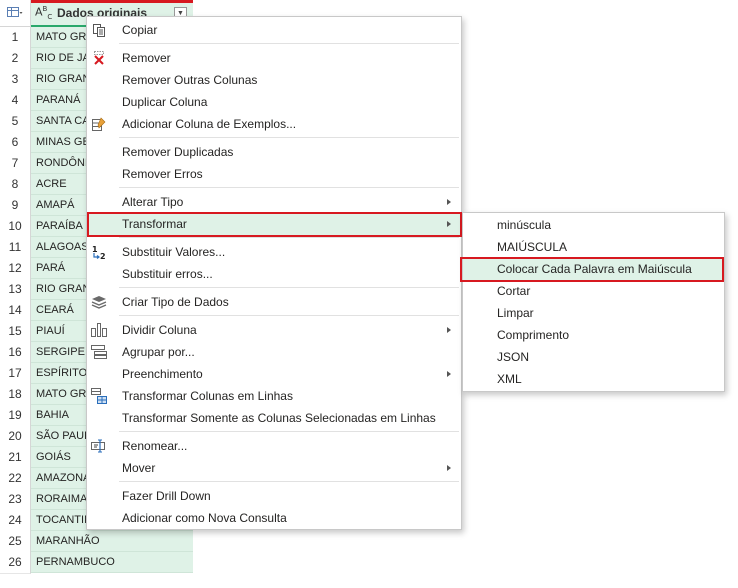 The width and height of the screenshot is (738, 588). What do you see at coordinates (533, 335) in the screenshot?
I see `submenu-item-label: Comprimento` at bounding box center [533, 335].